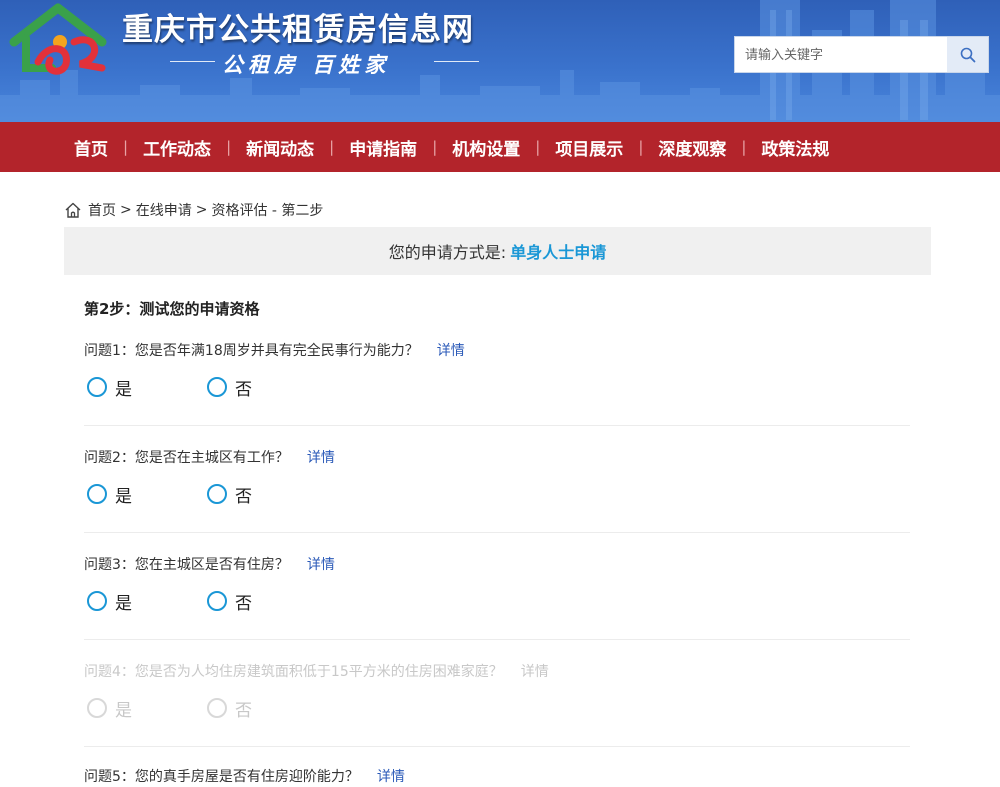 The width and height of the screenshot is (1000, 787). I want to click on nav-item-insights: 深度观察, so click(692, 147).